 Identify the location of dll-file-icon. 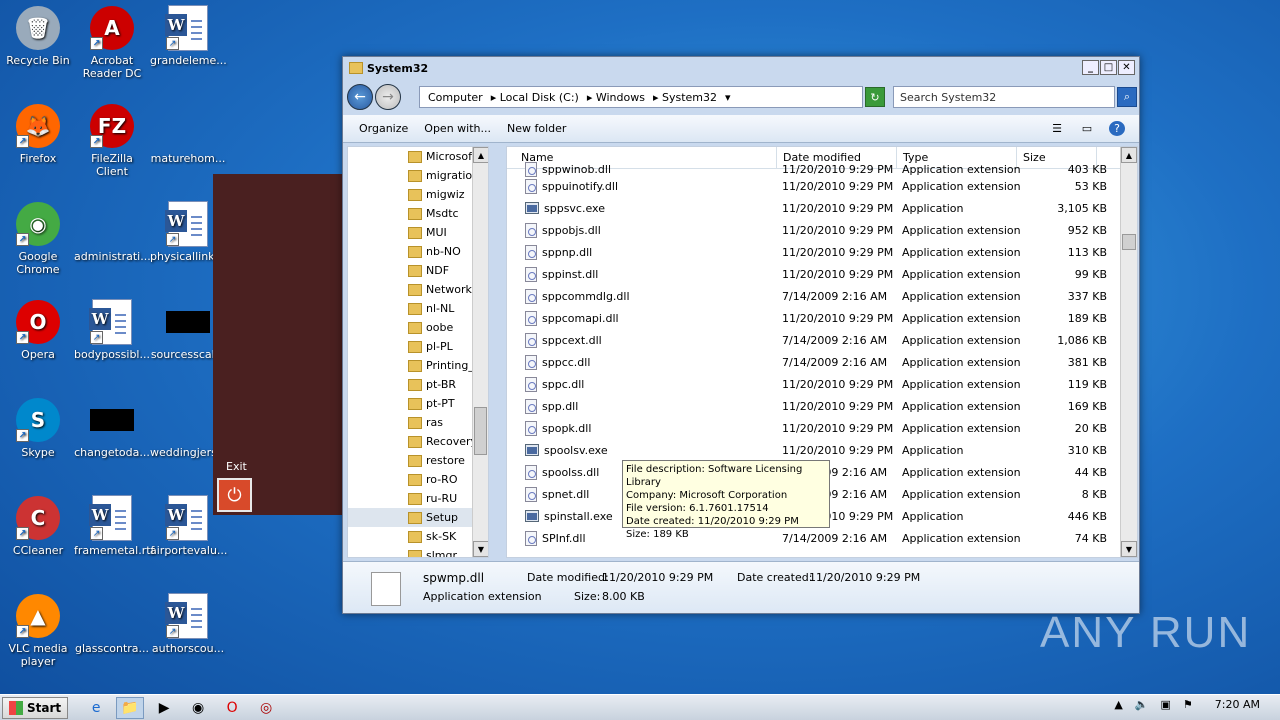
(531, 406).